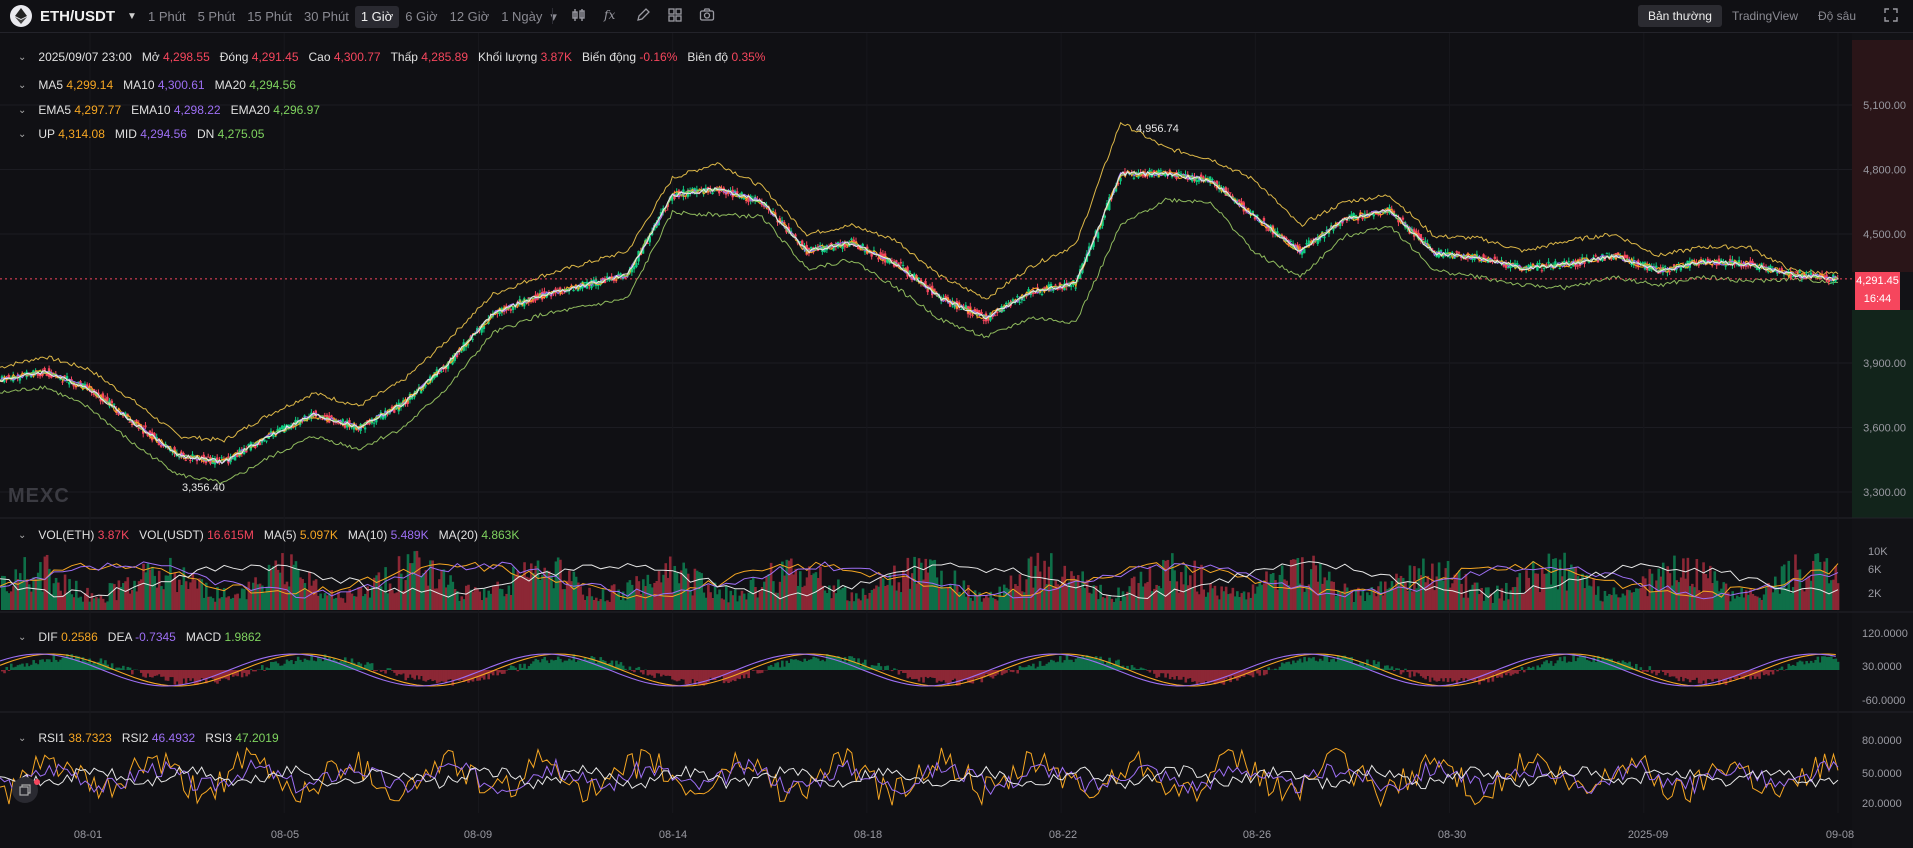  I want to click on view-basic: Bản thường, so click(1680, 16).